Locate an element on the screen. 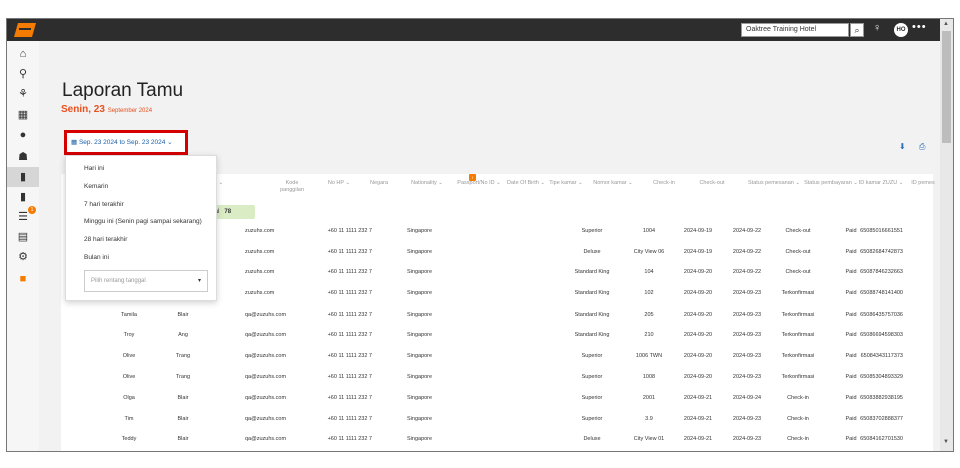 This screenshot has height=468, width=960. header-id-pemesanan: ID pemes is located at coordinates (923, 183).